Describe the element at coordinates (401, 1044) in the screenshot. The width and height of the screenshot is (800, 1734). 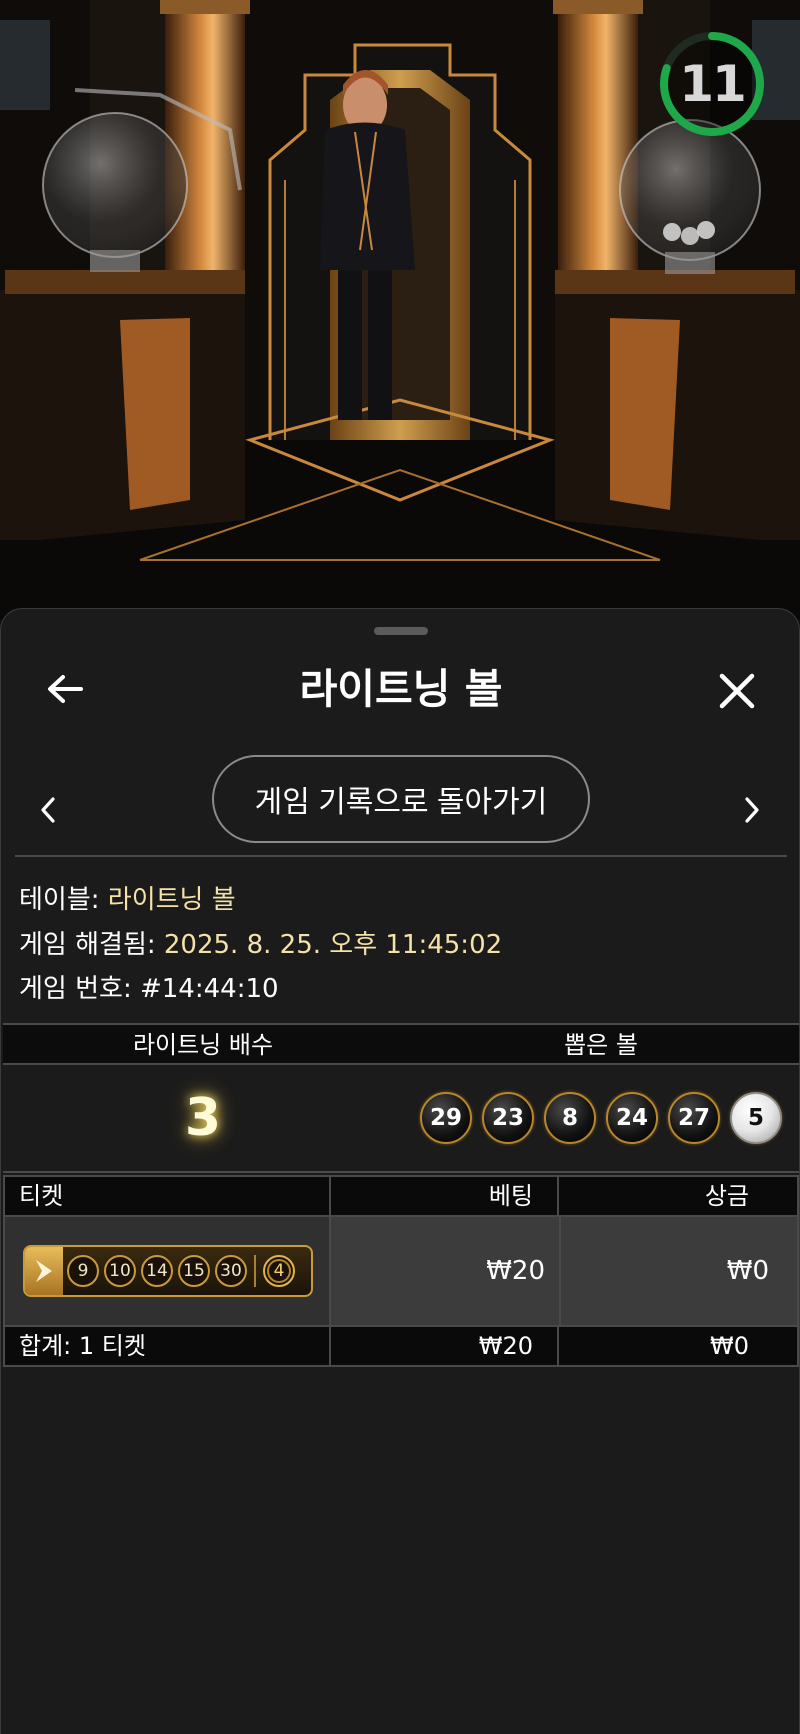
I see `result-header-row: 라이트닝 배수 뽑은 볼` at that location.